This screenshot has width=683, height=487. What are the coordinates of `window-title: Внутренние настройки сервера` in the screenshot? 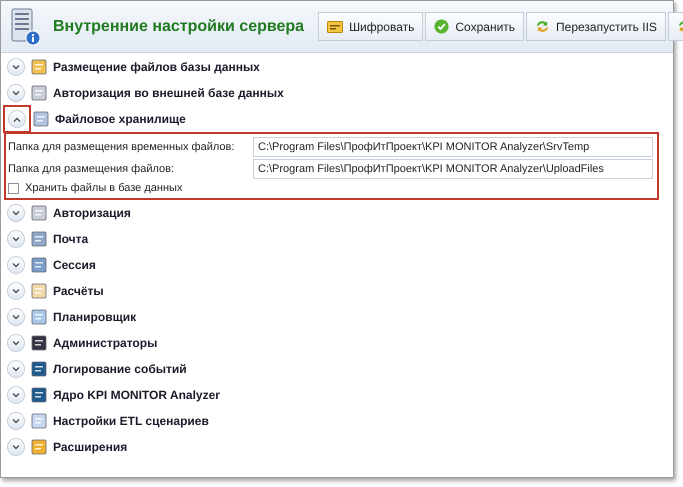 It's located at (178, 26).